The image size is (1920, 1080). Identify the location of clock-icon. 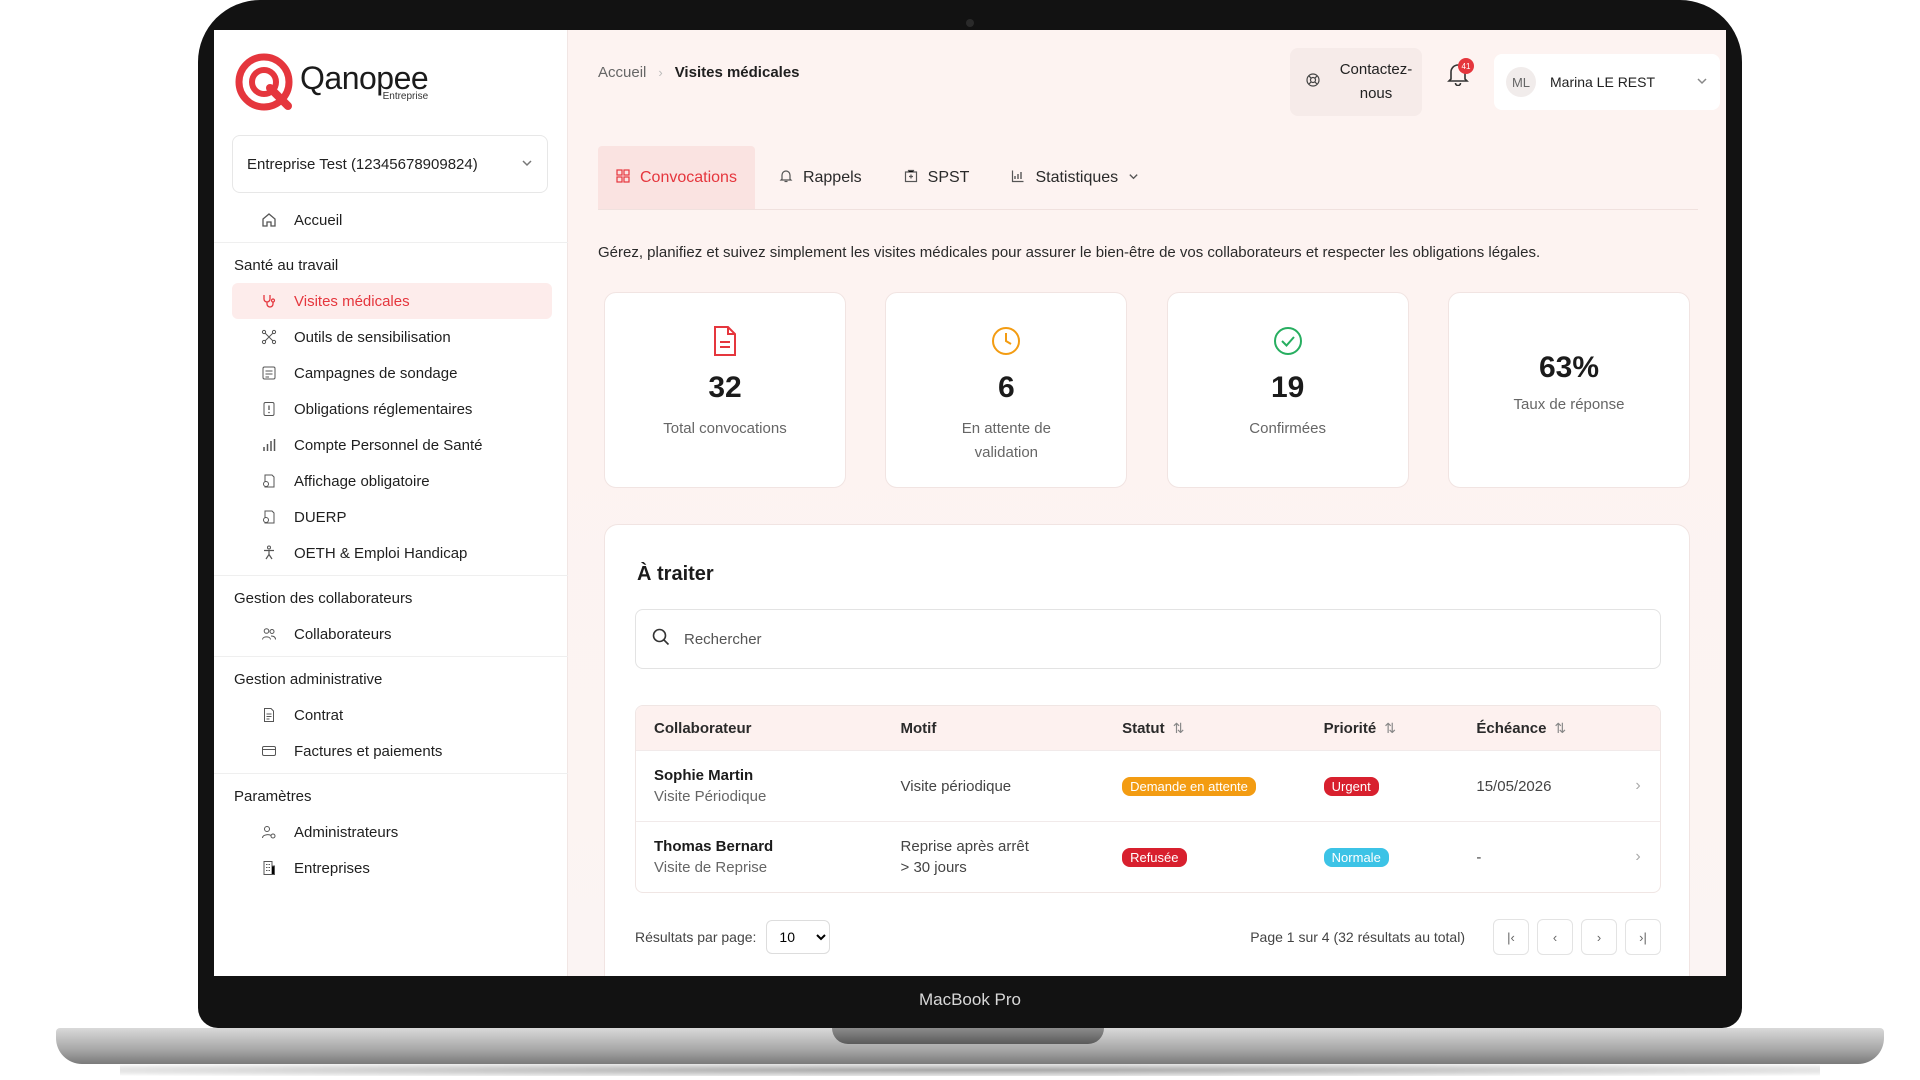
(1006, 341).